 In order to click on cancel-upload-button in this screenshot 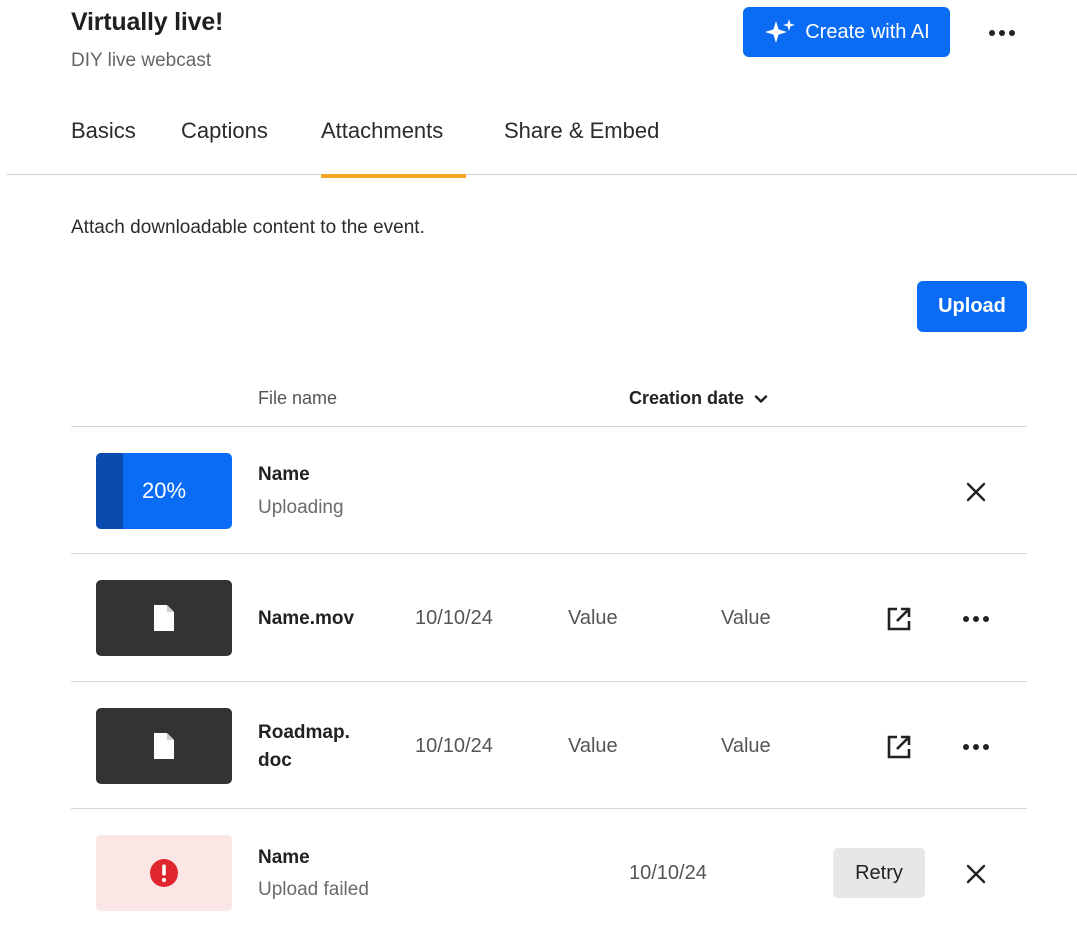, I will do `click(976, 492)`.